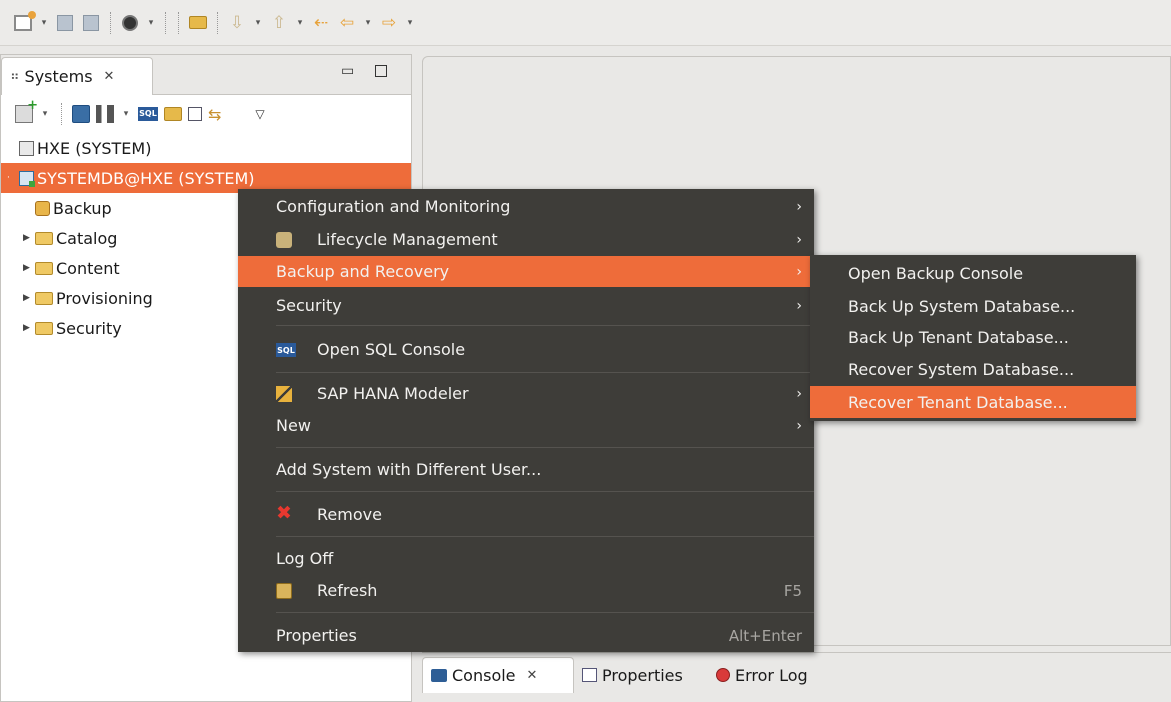 This screenshot has height=702, width=1171. Describe the element at coordinates (206, 75) in the screenshot. I see `systems-view-tabbar: ⠶ Systems ✕ ▭` at that location.